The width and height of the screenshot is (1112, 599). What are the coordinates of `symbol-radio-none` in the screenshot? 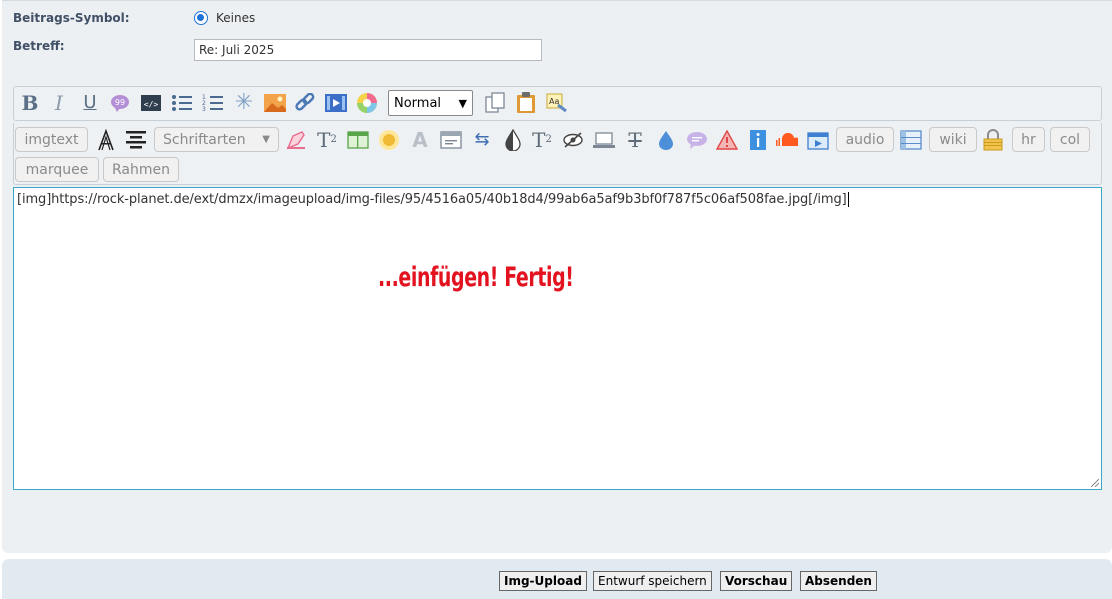 It's located at (201, 18).